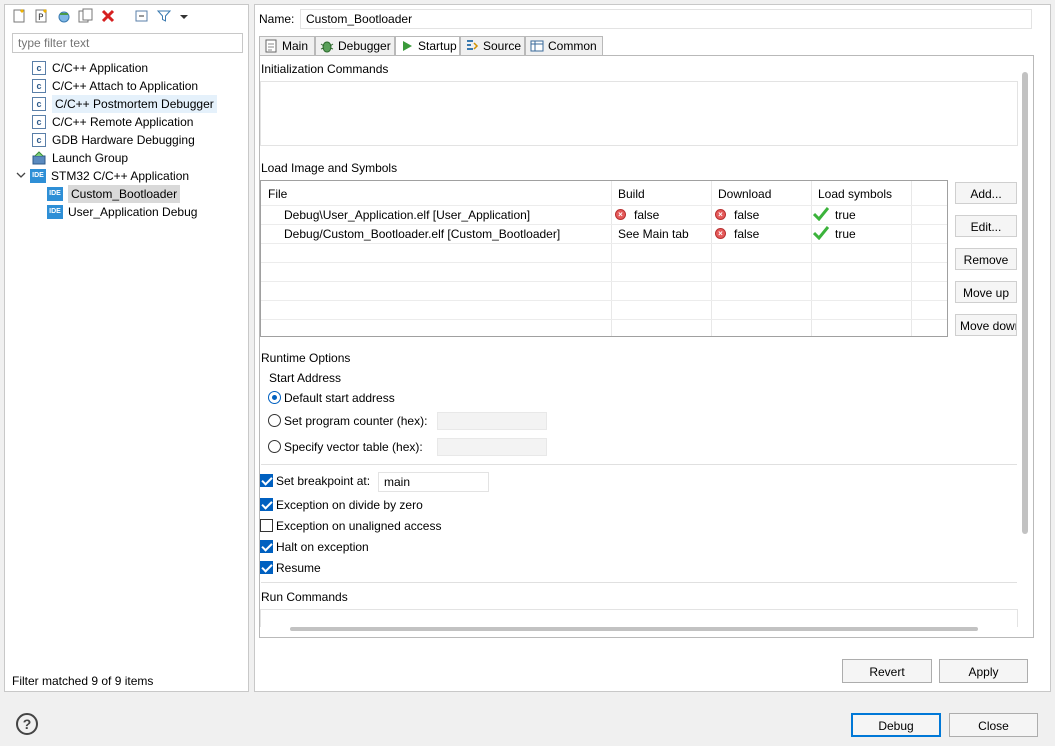 Image resolution: width=1055 pixels, height=746 pixels. I want to click on source-icon, so click(472, 46).